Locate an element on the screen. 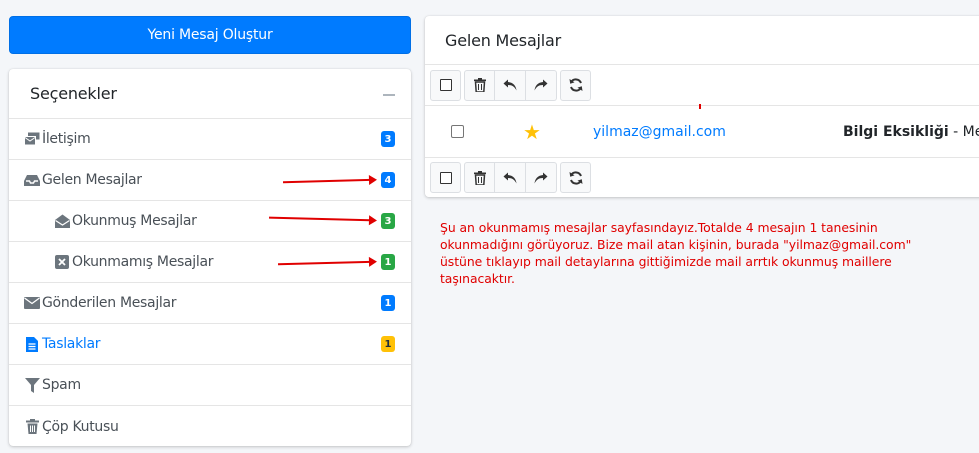 The image size is (979, 453). count-badge: 4 is located at coordinates (388, 180).